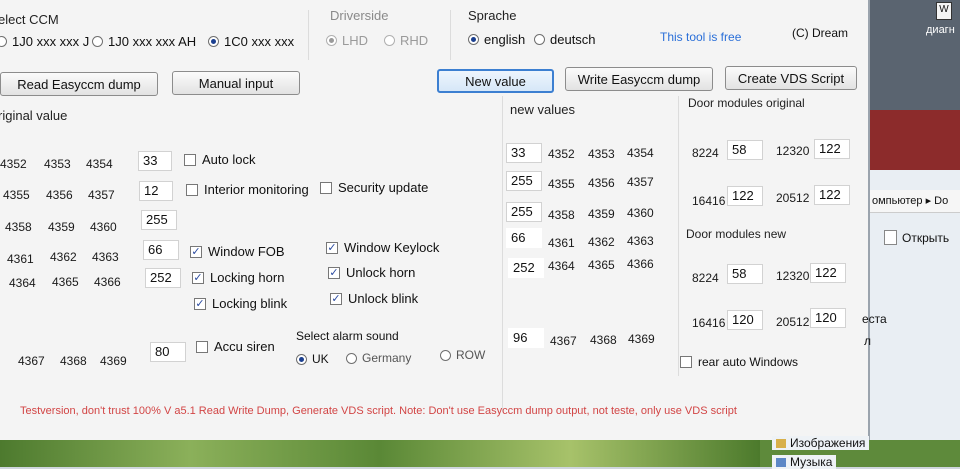  Describe the element at coordinates (79, 84) in the screenshot. I see `read-dump-button: Read Easyccm dump` at that location.